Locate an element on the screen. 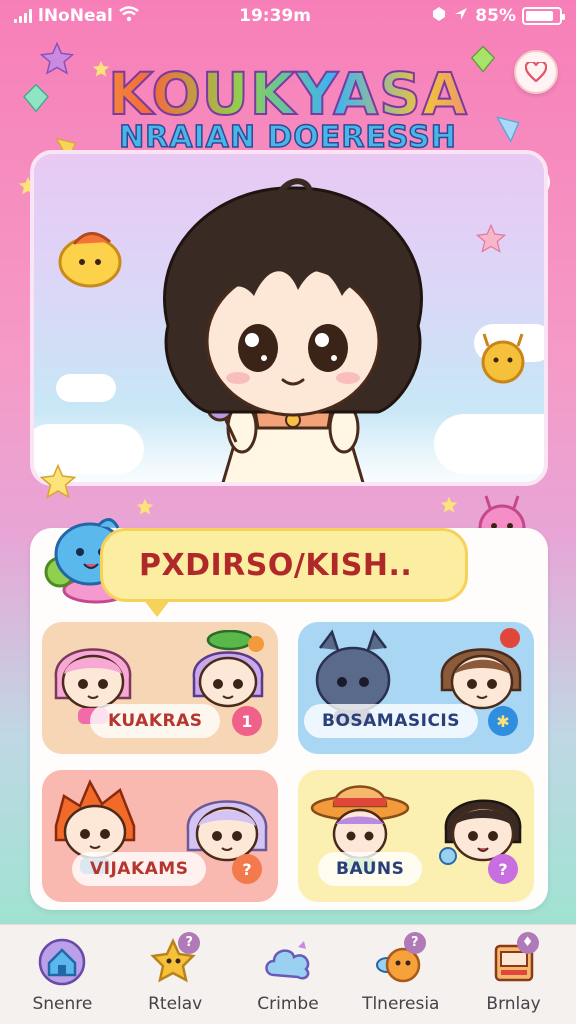  tab-badge: ♦ is located at coordinates (527, 942).